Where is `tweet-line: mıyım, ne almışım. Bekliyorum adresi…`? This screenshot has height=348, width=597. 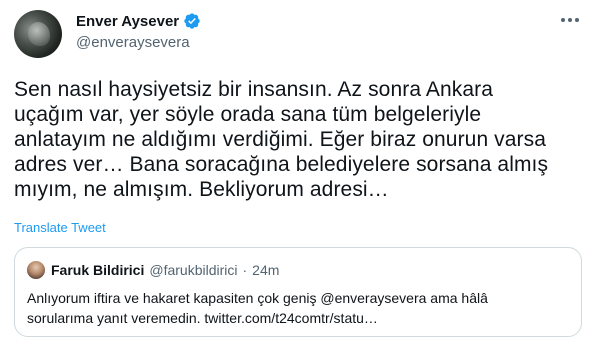
tweet-line: mıyım, ne almışım. Bekliyorum adresi… is located at coordinates (201, 189).